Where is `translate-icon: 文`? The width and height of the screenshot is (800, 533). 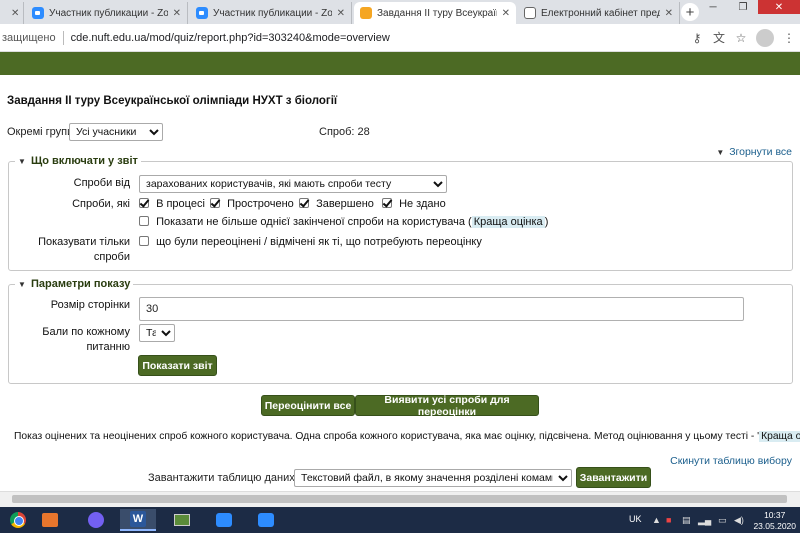 translate-icon: 文 is located at coordinates (719, 37).